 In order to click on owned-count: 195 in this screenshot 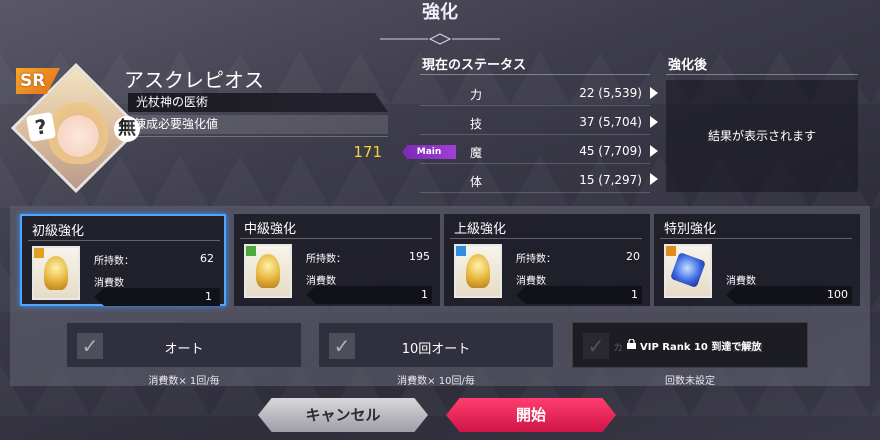, I will do `click(419, 256)`.